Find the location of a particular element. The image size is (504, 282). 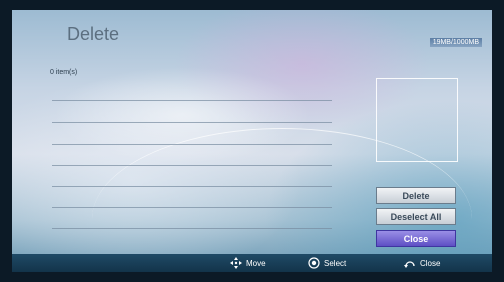

footer-bar: Move Select Close is located at coordinates (252, 263).